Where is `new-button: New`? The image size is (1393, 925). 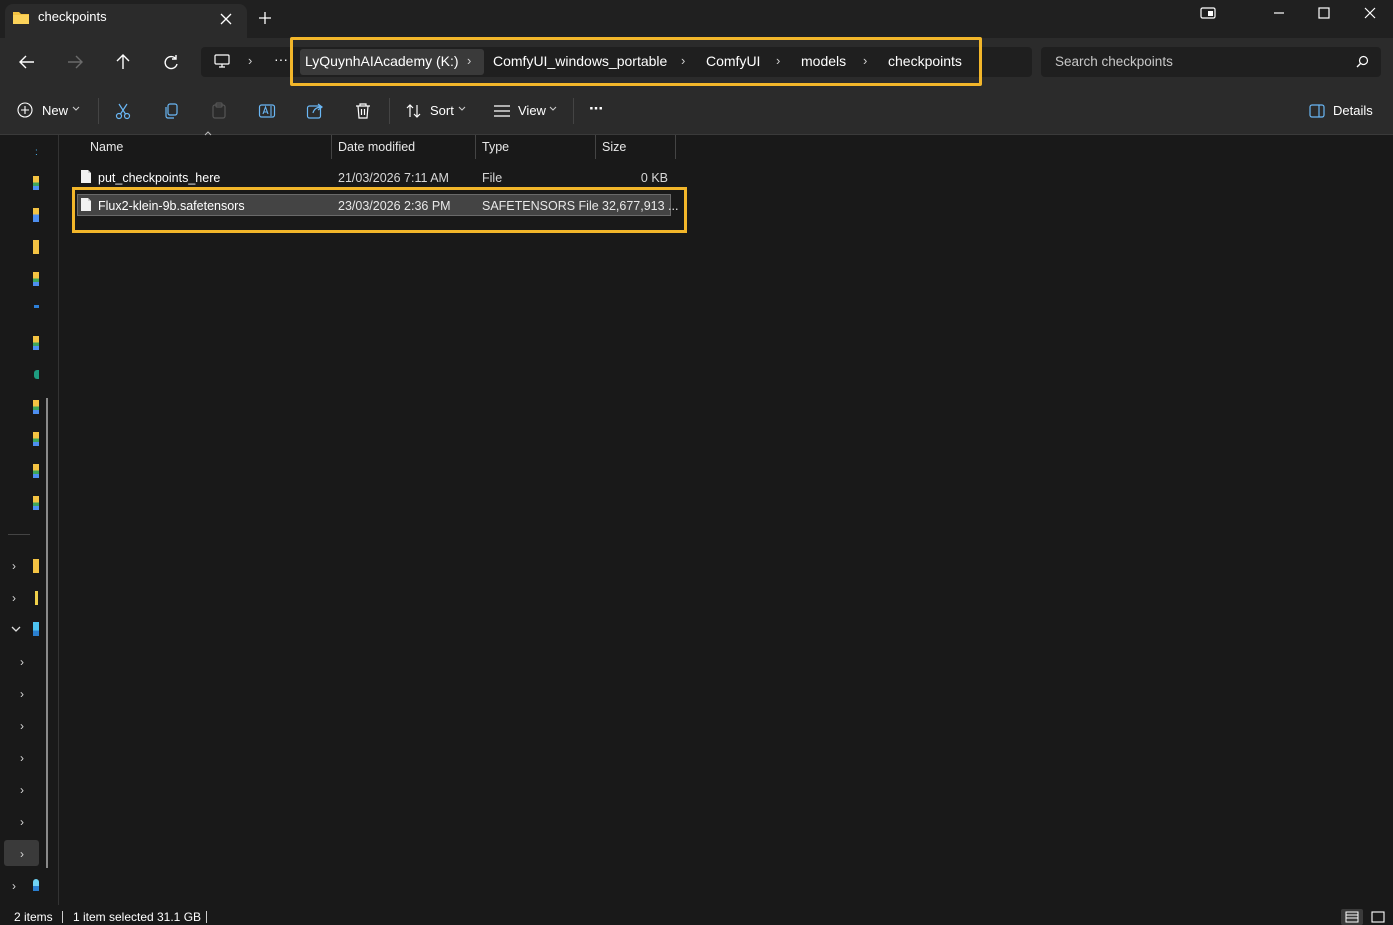
new-button: New is located at coordinates (55, 110).